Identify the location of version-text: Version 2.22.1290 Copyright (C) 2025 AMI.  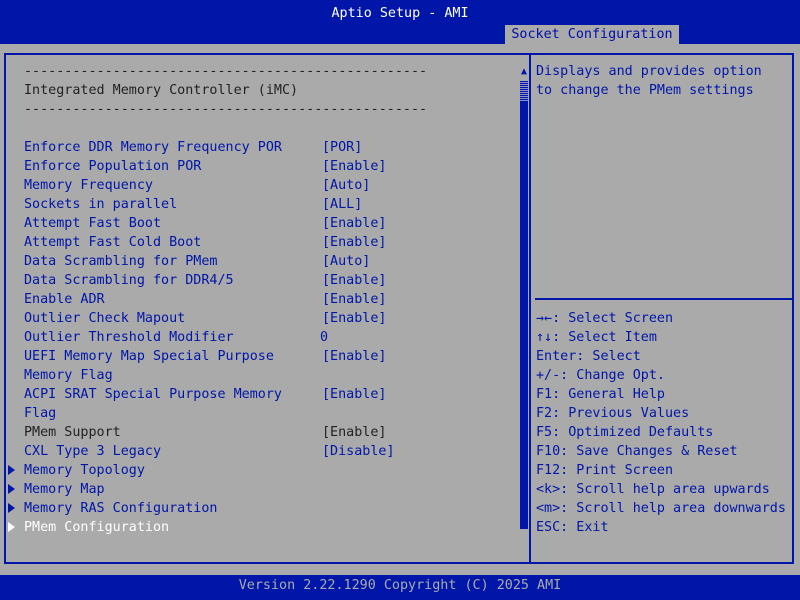
(400, 585).